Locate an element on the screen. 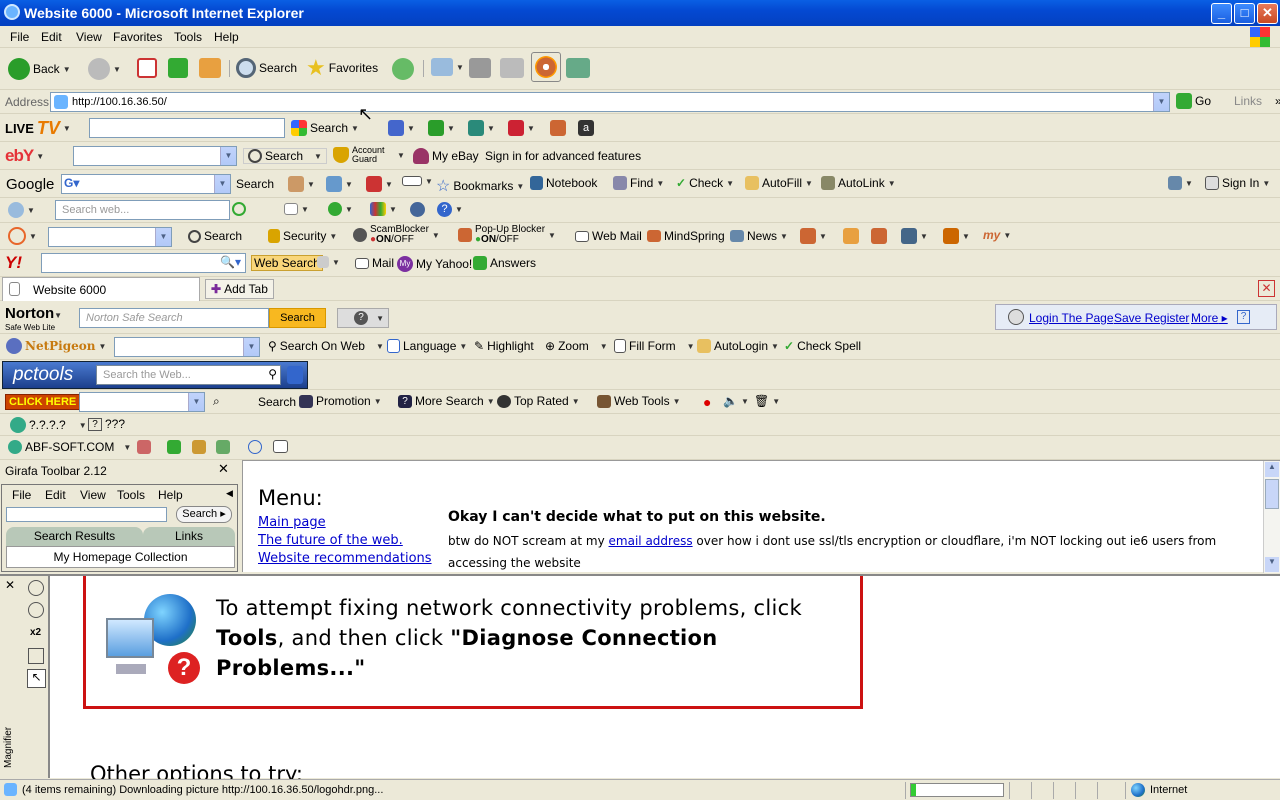 The height and width of the screenshot is (800, 1280). minimize-button: _ is located at coordinates (1221, 13).